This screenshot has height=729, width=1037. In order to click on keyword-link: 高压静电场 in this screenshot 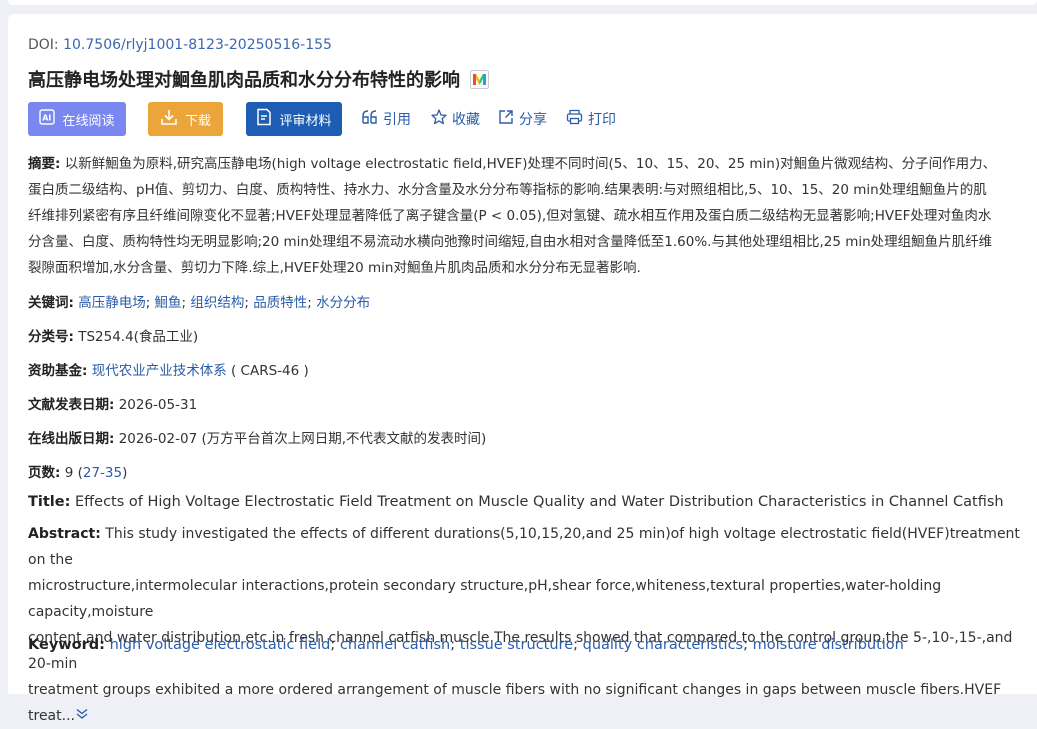, I will do `click(112, 303)`.